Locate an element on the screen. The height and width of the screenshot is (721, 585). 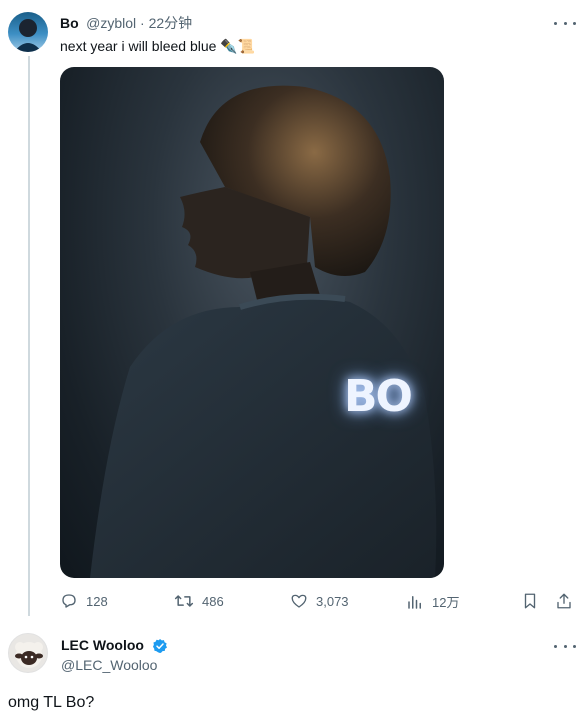
share-icon is located at coordinates (564, 603).